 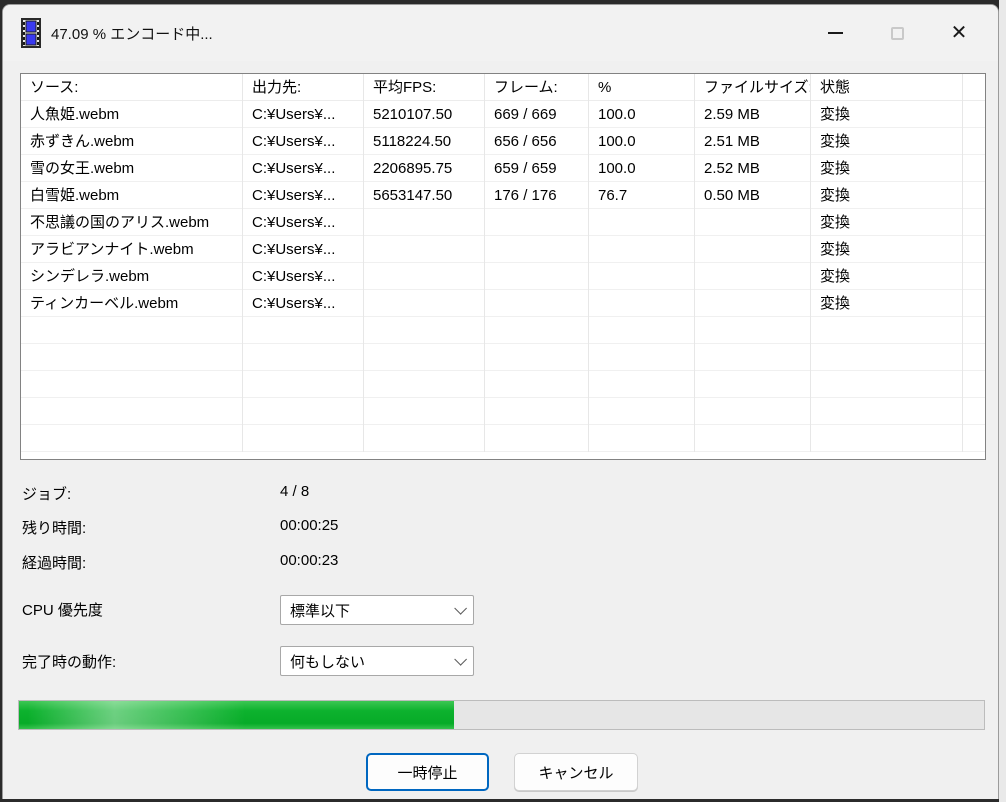 What do you see at coordinates (503, 276) in the screenshot?
I see `table-row: シンデレラ.webm C:¥Users¥... 変換` at bounding box center [503, 276].